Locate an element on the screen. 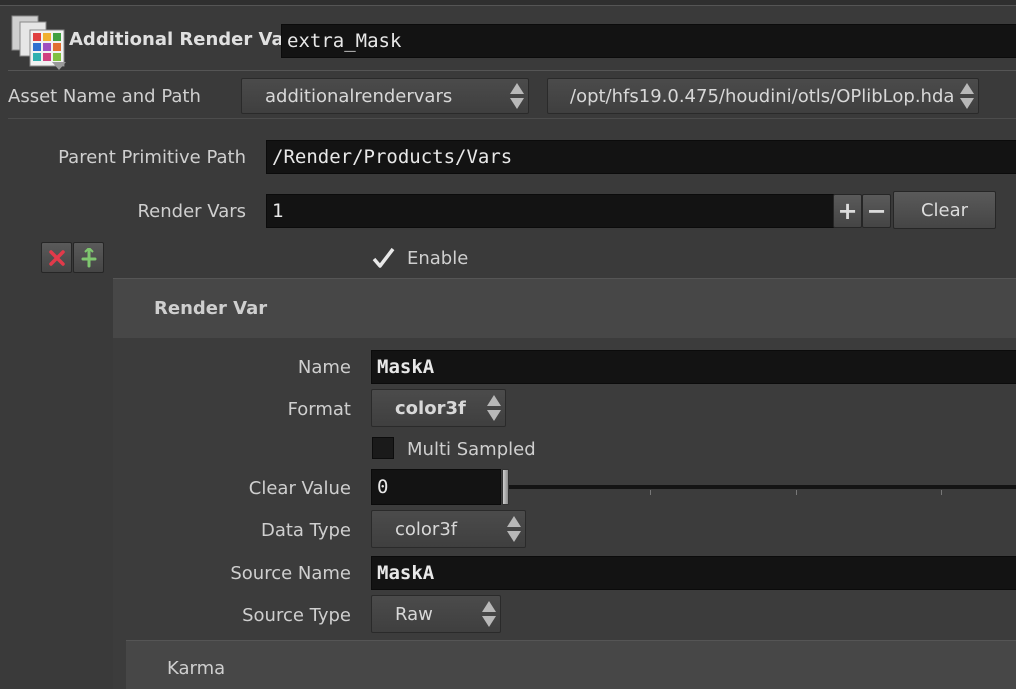 This screenshot has width=1016, height=689. karma-section-header is located at coordinates (571, 664).